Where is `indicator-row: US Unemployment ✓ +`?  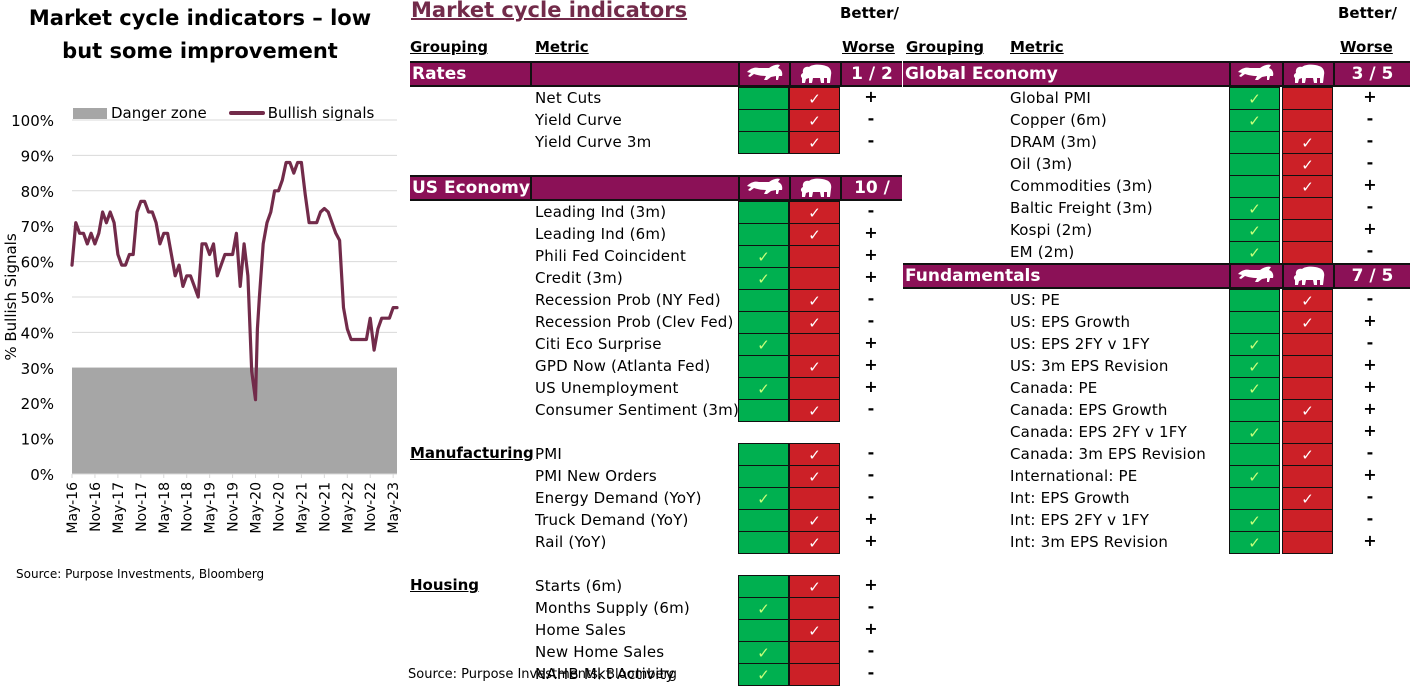
indicator-row: US Unemployment ✓ + is located at coordinates (710, 388).